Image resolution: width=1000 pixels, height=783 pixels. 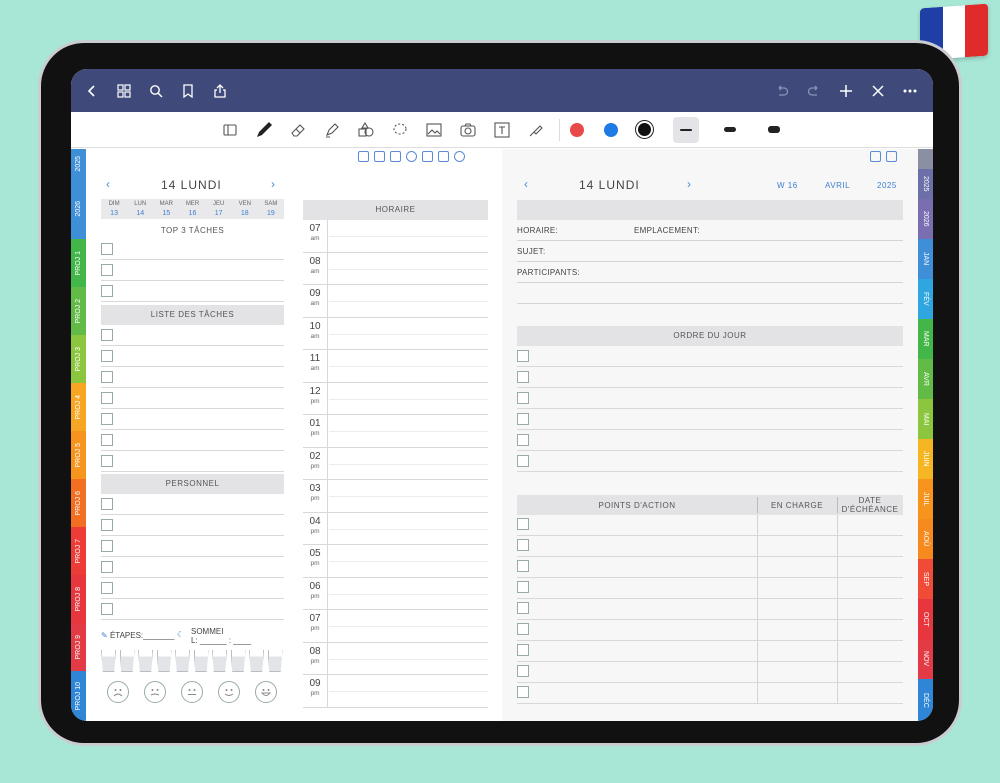 What do you see at coordinates (264, 130) in the screenshot?
I see `pen-icon` at bounding box center [264, 130].